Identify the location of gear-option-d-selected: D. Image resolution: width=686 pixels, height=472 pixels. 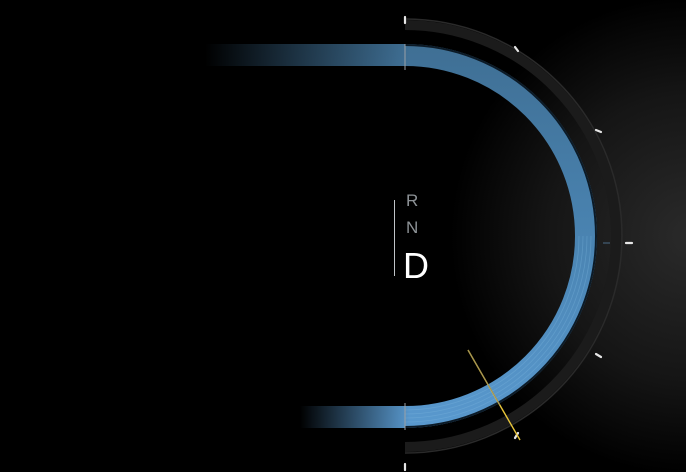
(416, 265).